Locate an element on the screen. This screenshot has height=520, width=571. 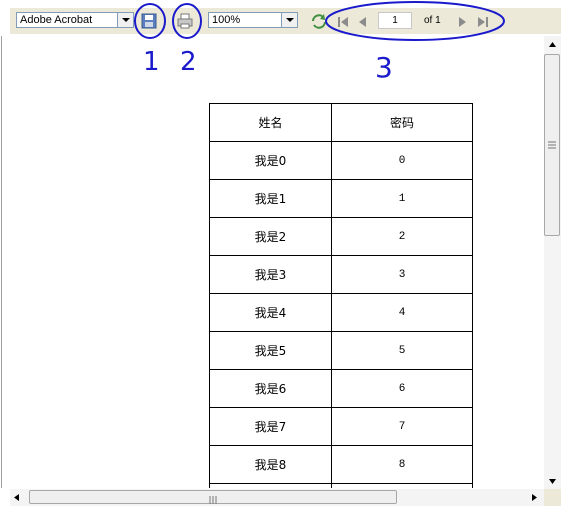
name-cell: 我是2 is located at coordinates (270, 236).